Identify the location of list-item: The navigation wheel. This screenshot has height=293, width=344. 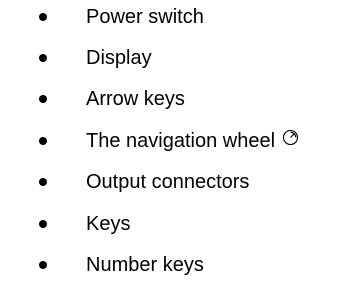
(172, 146).